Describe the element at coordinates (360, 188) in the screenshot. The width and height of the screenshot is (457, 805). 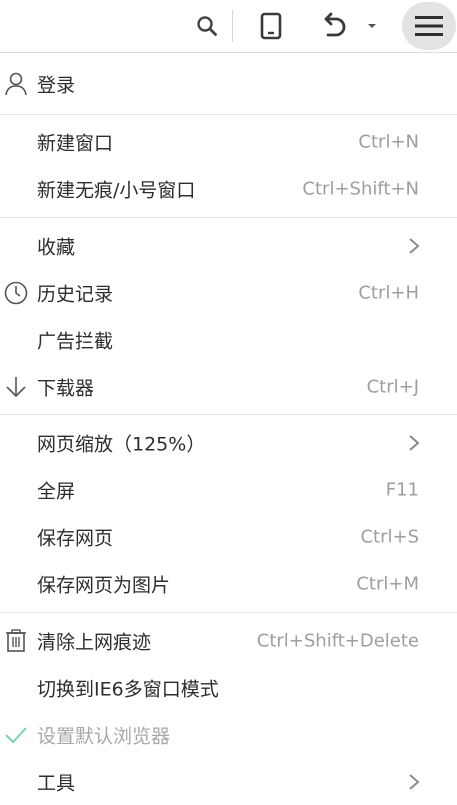
I see `menu-item-shortcut: Ctrl+Shift+N` at that location.